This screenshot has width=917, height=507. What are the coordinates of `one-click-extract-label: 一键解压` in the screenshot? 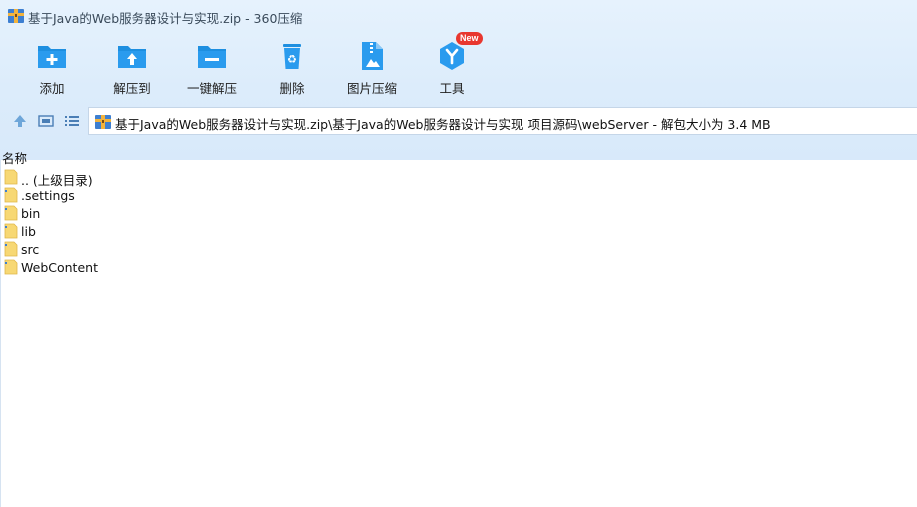 It's located at (211, 88).